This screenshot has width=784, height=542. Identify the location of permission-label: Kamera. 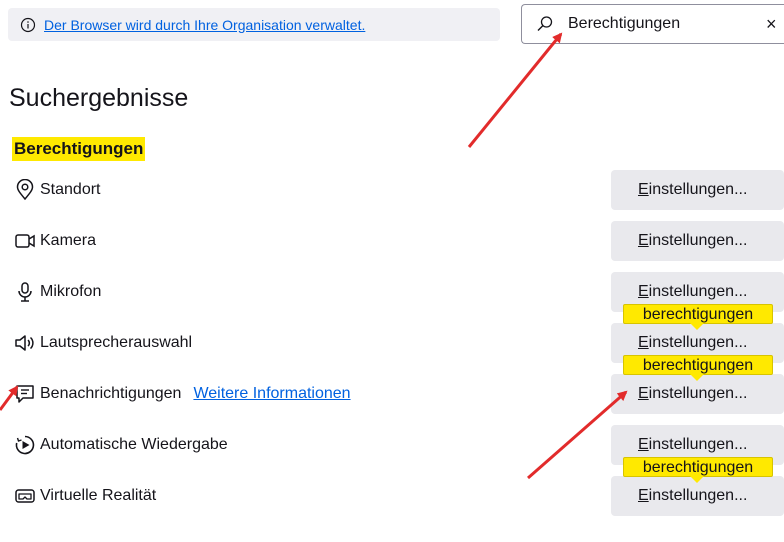
(68, 240).